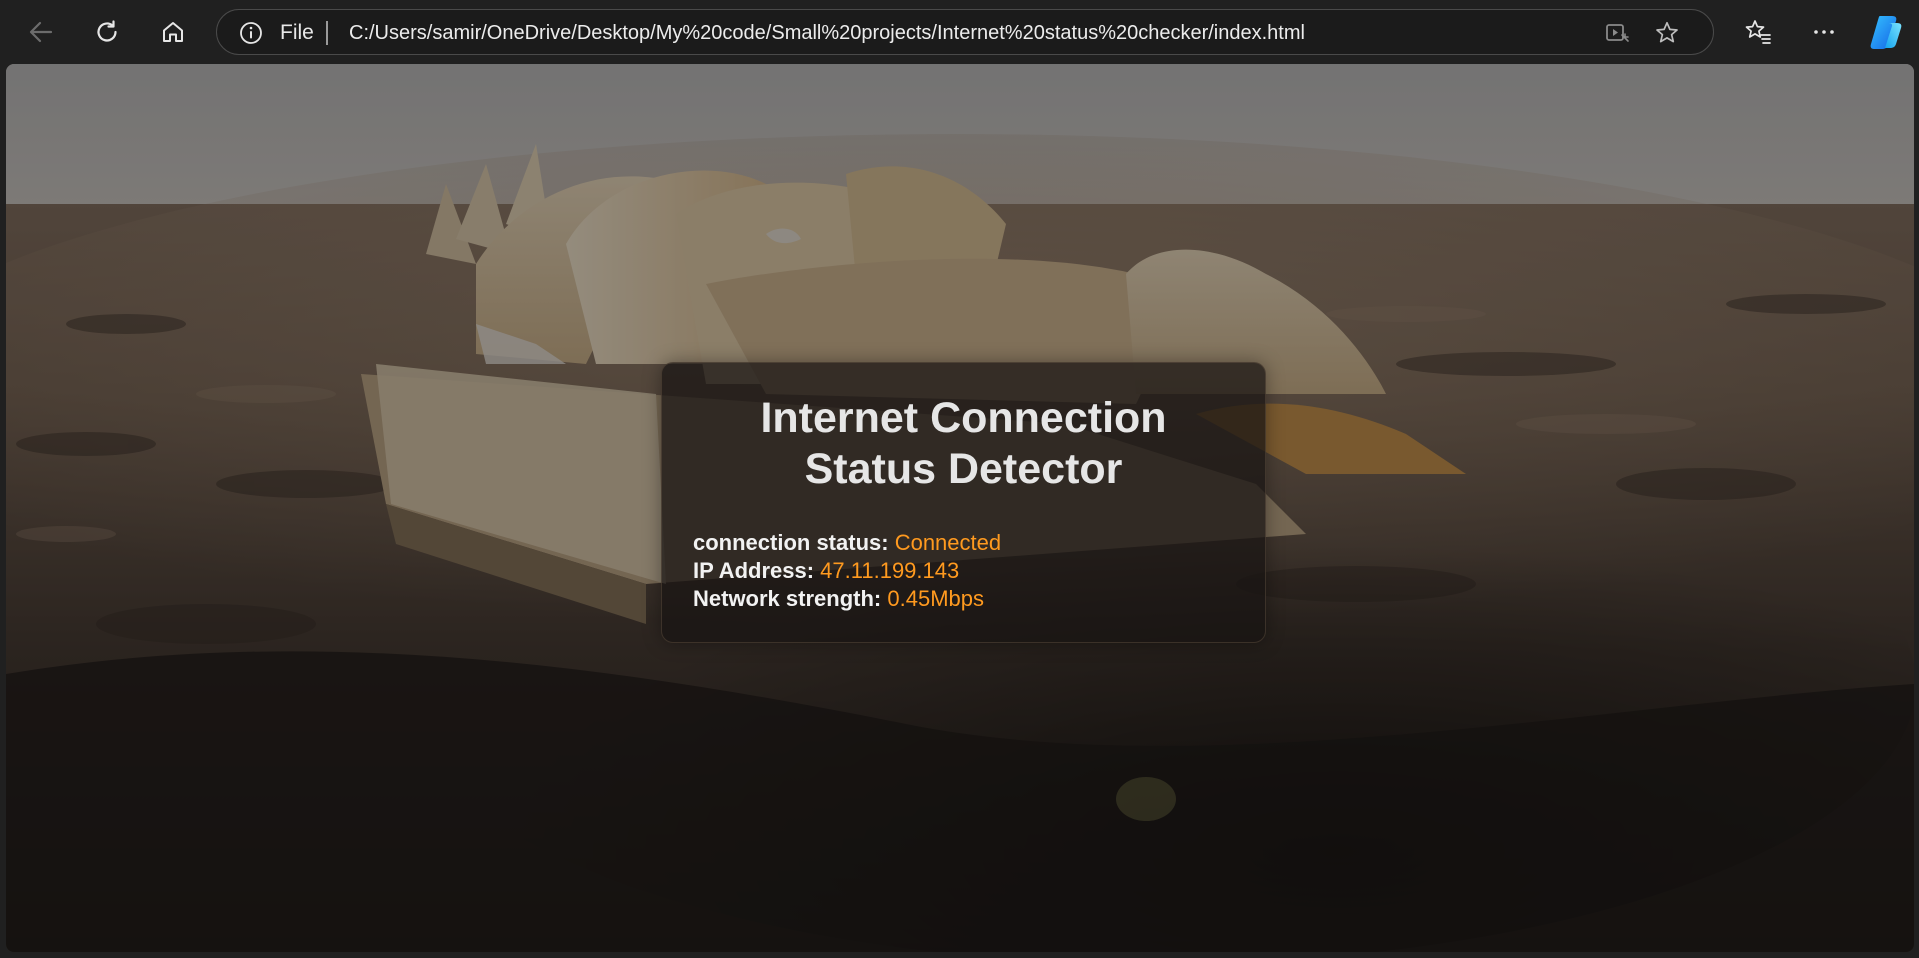  I want to click on ip-address-label: IP Address:, so click(754, 570).